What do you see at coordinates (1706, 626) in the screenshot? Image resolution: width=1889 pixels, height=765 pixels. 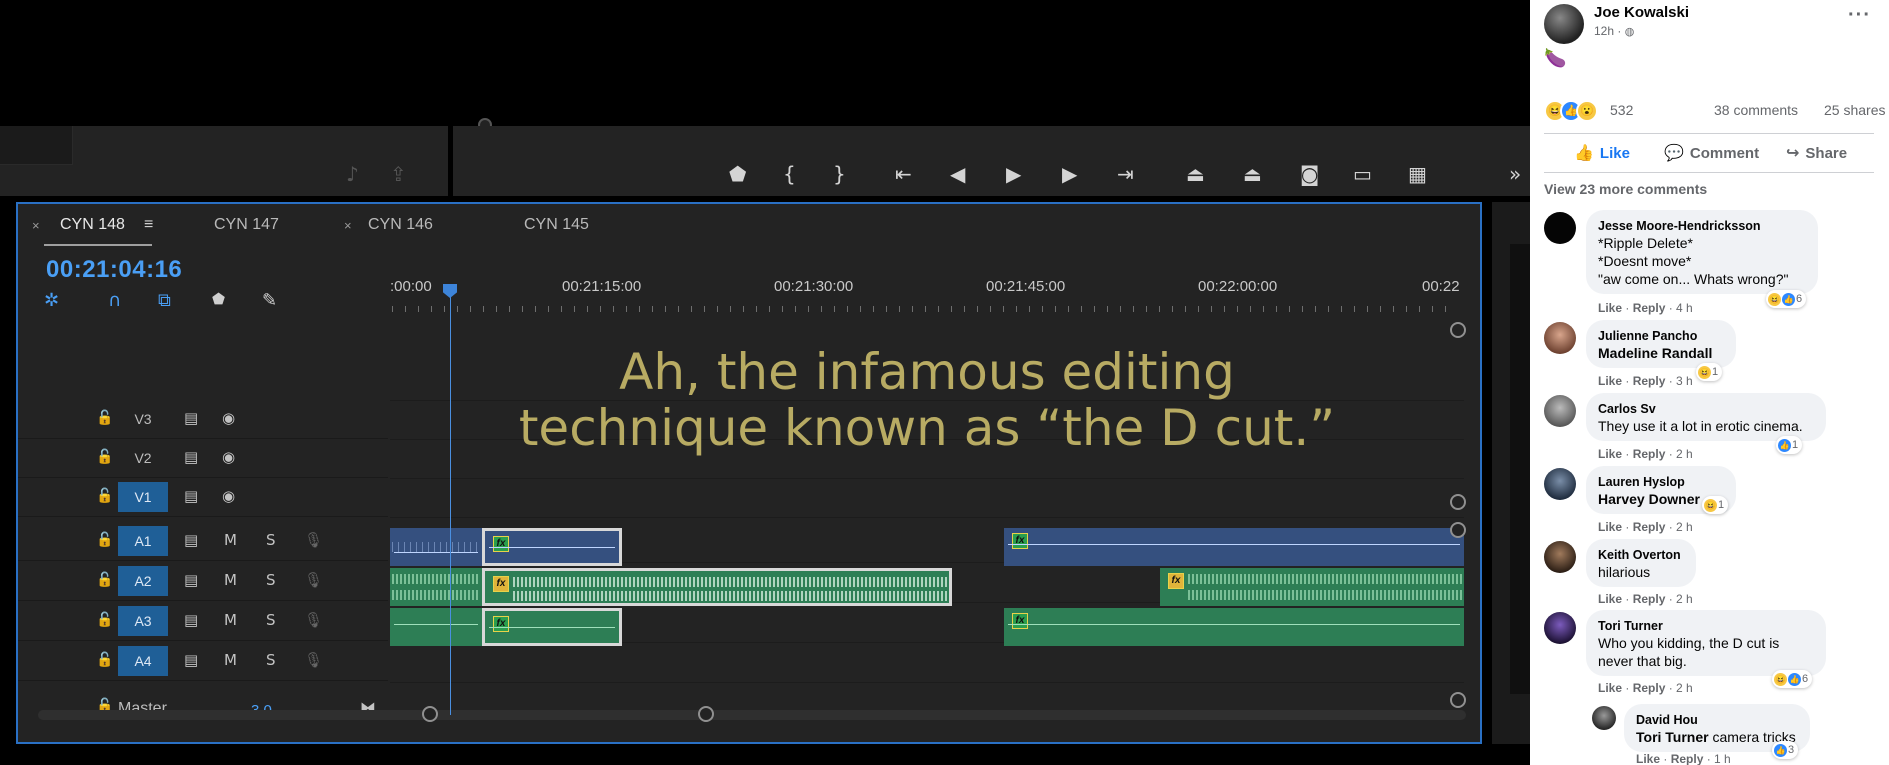 I see `comment-author: Tori Turner` at bounding box center [1706, 626].